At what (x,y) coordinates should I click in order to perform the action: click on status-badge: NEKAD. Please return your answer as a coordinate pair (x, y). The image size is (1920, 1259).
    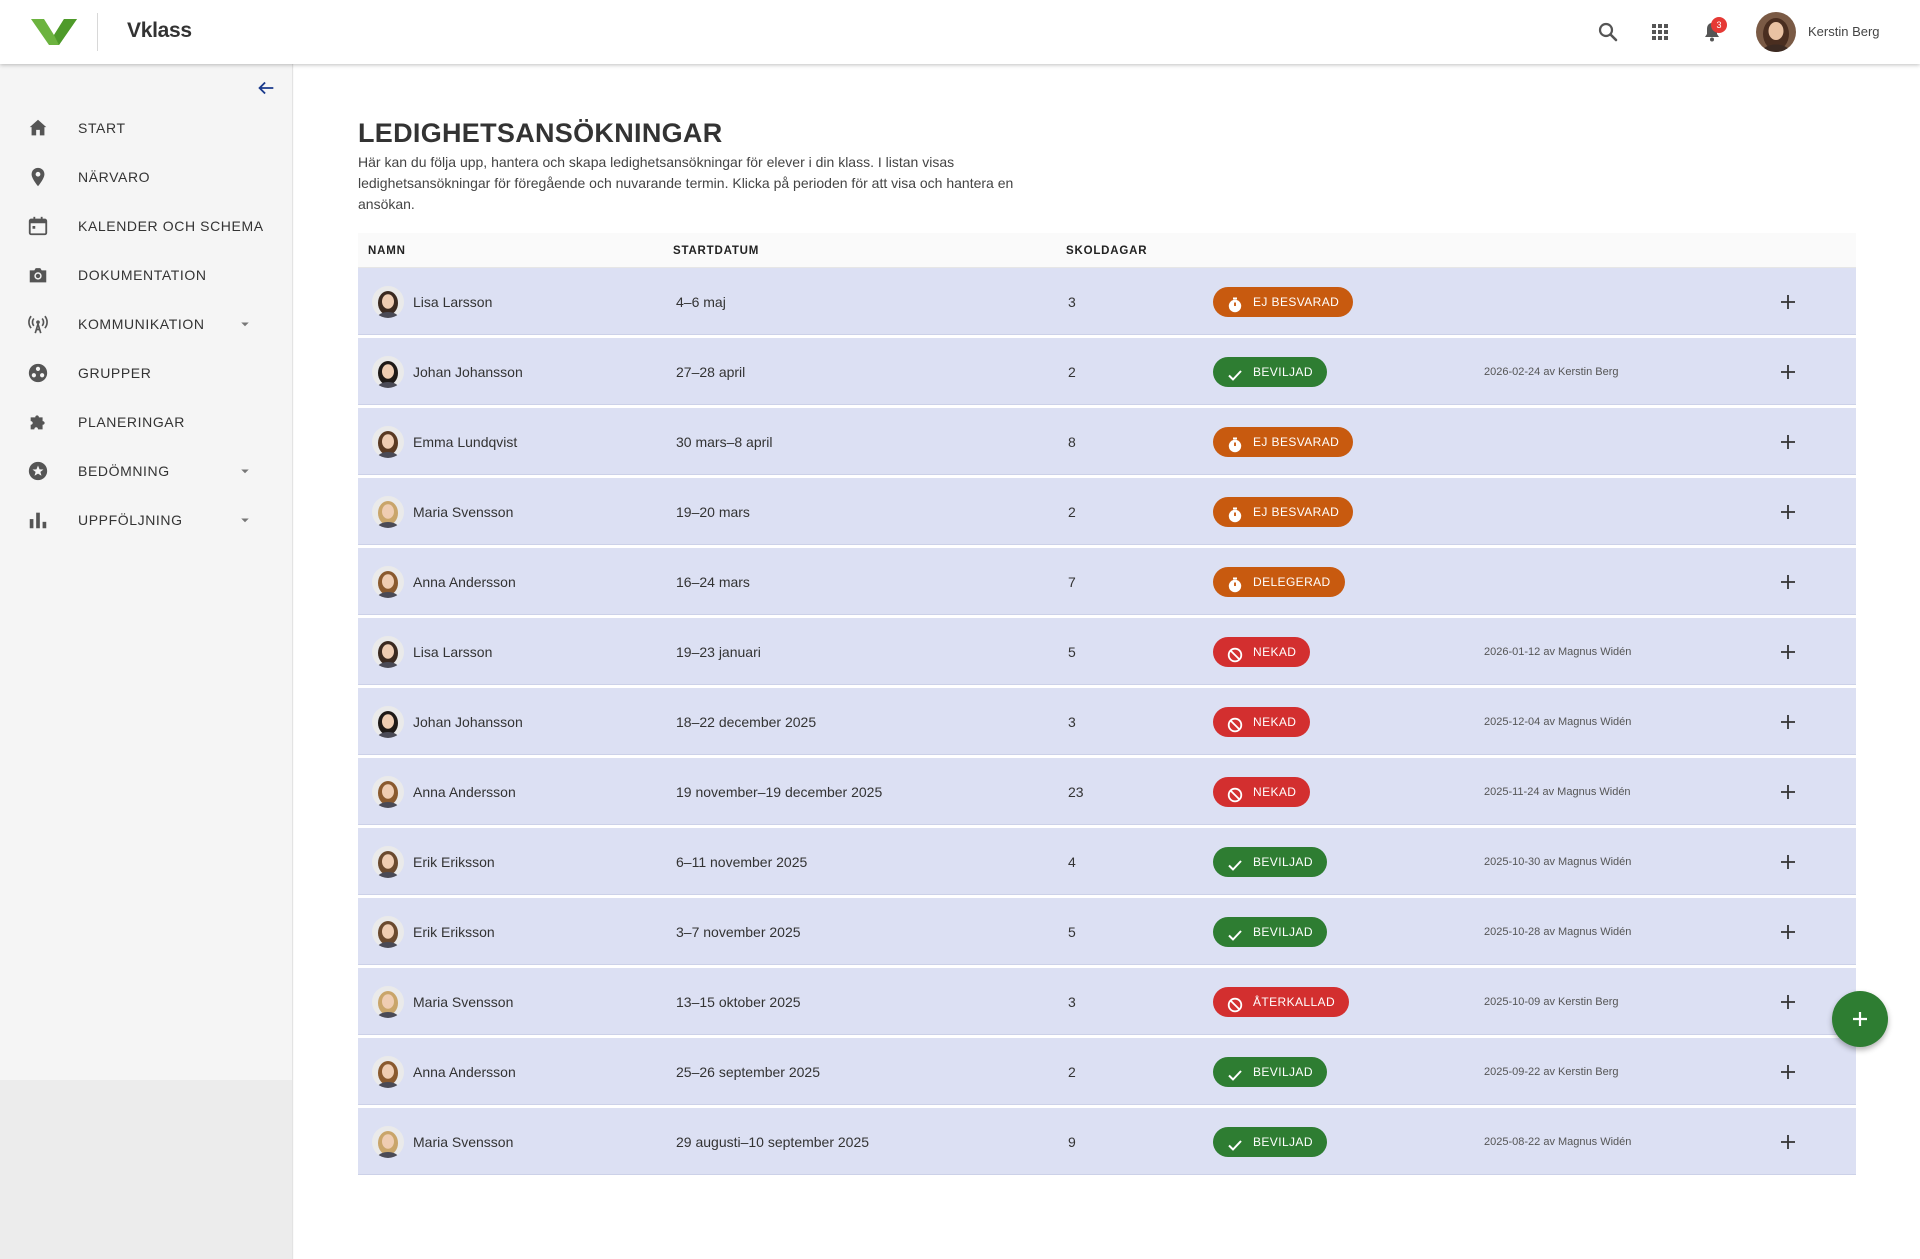
    Looking at the image, I should click on (1262, 652).